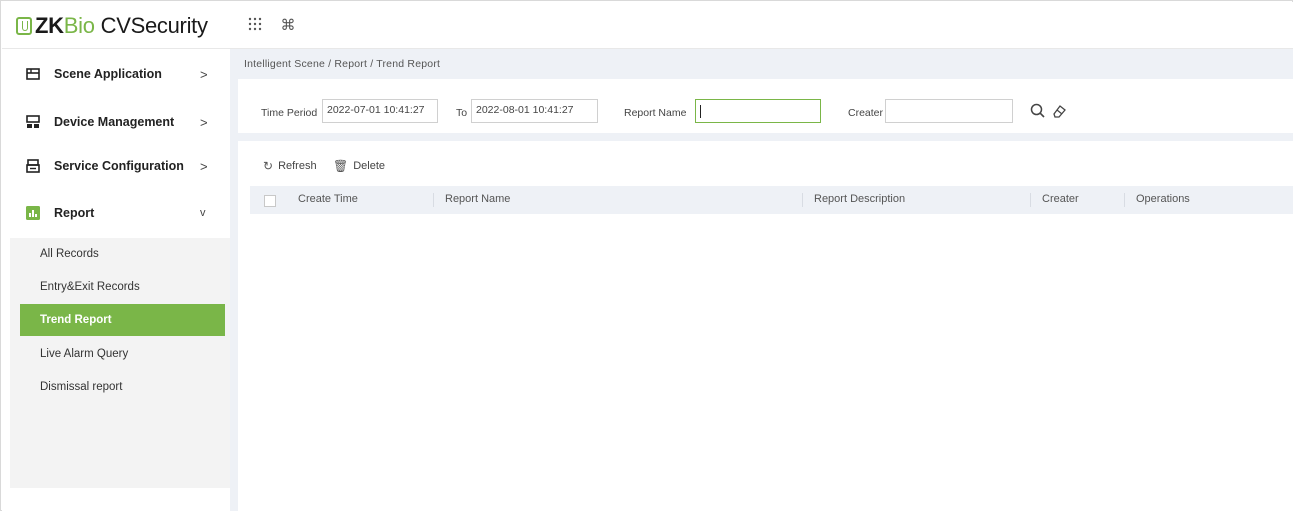  Describe the element at coordinates (234, 280) in the screenshot. I see `sidebar-divider` at that location.